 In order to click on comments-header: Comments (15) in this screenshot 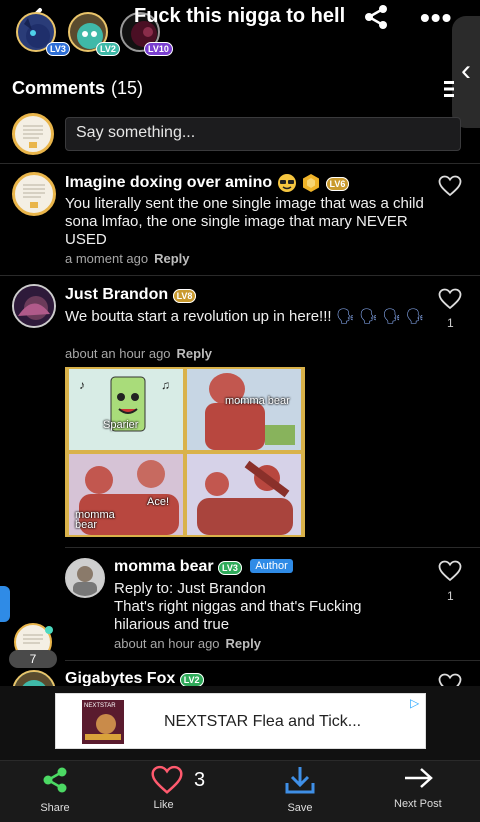, I will do `click(77, 88)`.